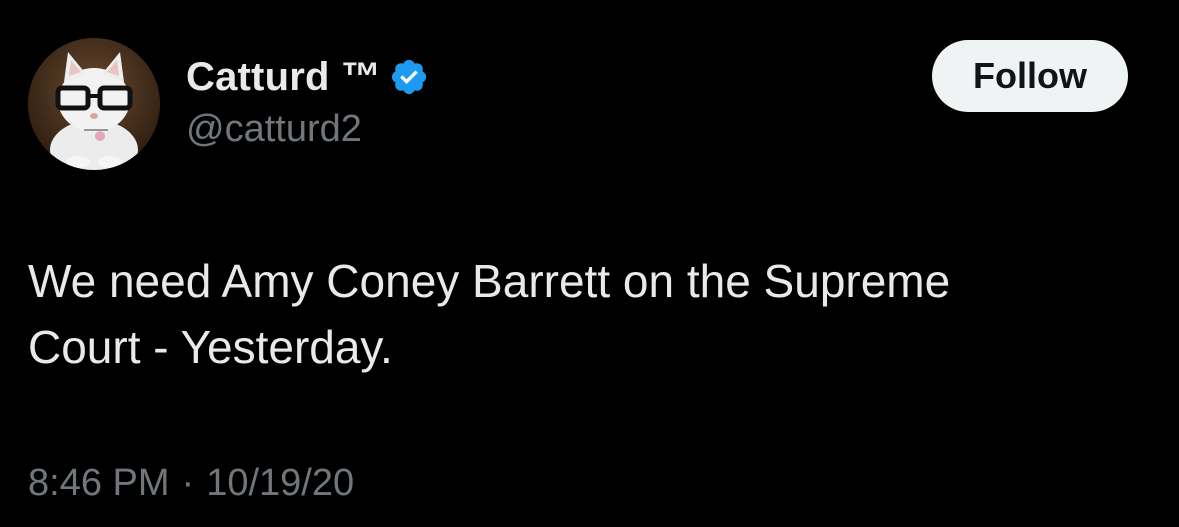 The height and width of the screenshot is (527, 1179). I want to click on tweet-timestamp: 8:46 PM · 10/19/20, so click(191, 483).